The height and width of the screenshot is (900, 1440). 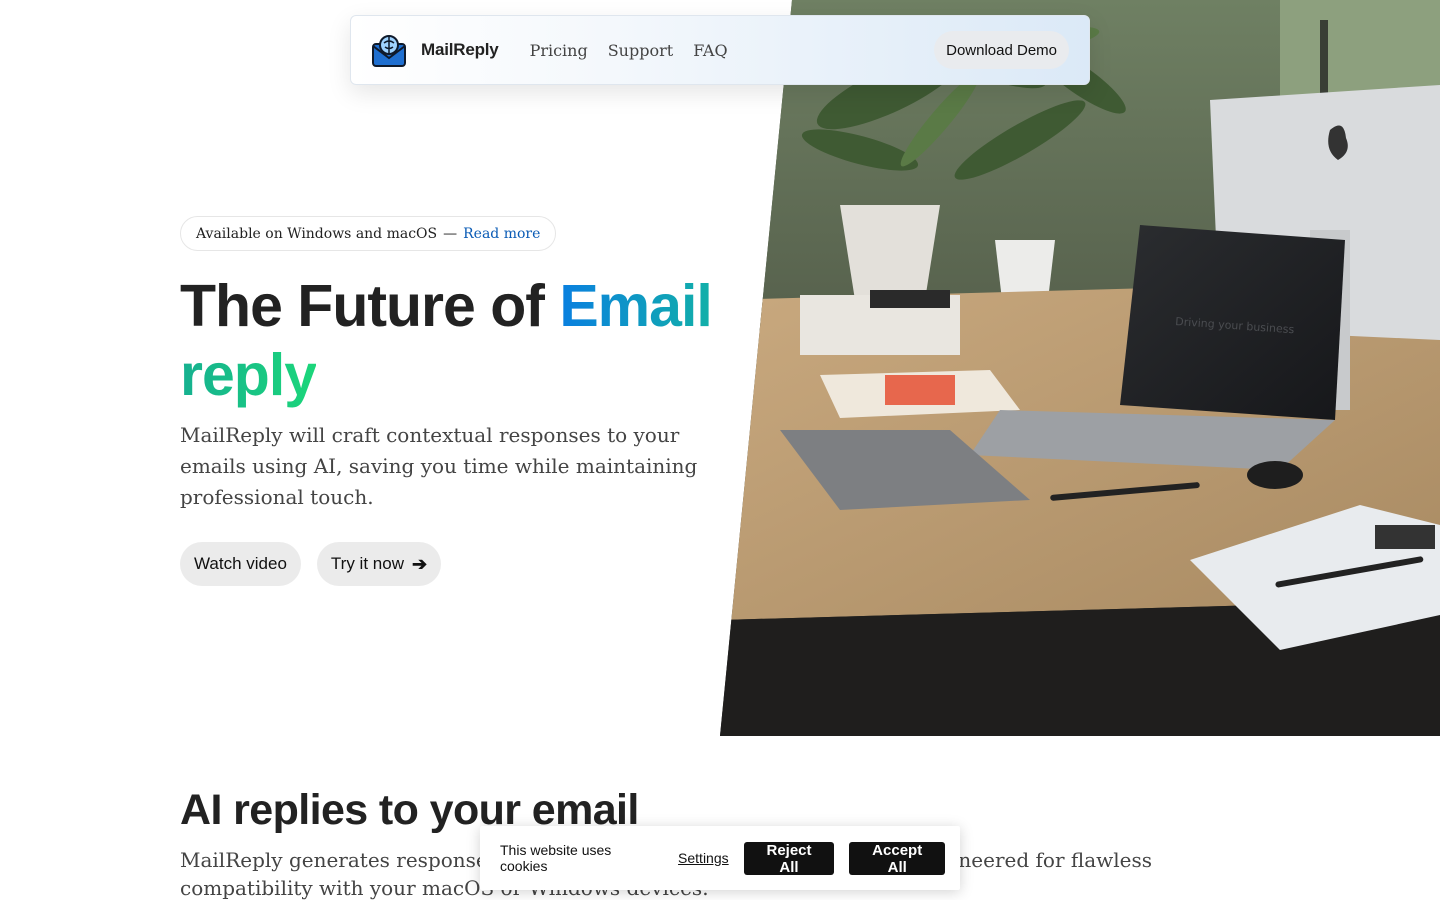 What do you see at coordinates (248, 375) in the screenshot?
I see `hero-title-reply: reply` at bounding box center [248, 375].